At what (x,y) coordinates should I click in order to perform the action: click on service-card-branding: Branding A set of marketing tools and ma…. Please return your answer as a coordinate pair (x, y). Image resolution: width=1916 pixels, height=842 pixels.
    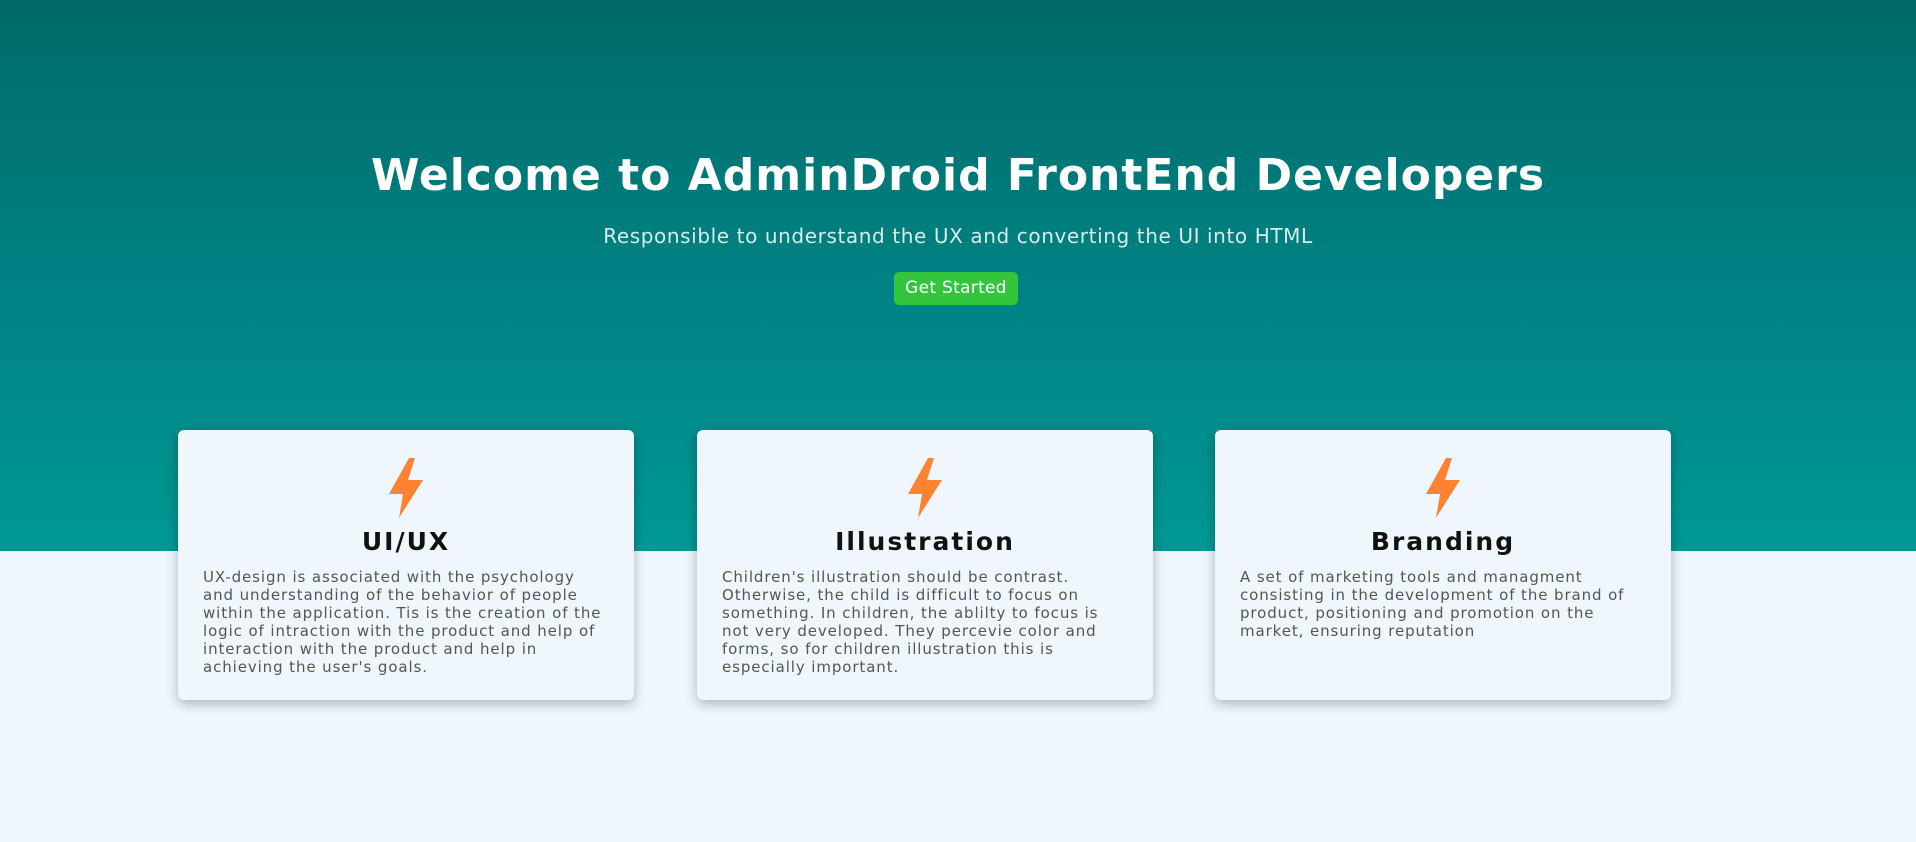
    Looking at the image, I should click on (1443, 565).